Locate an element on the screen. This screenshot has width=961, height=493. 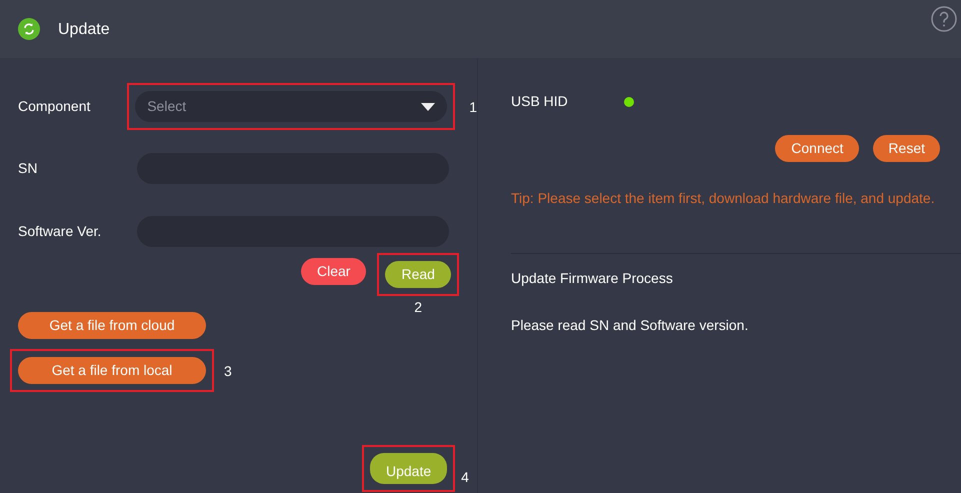
field-label: Software Ver. is located at coordinates (60, 231).